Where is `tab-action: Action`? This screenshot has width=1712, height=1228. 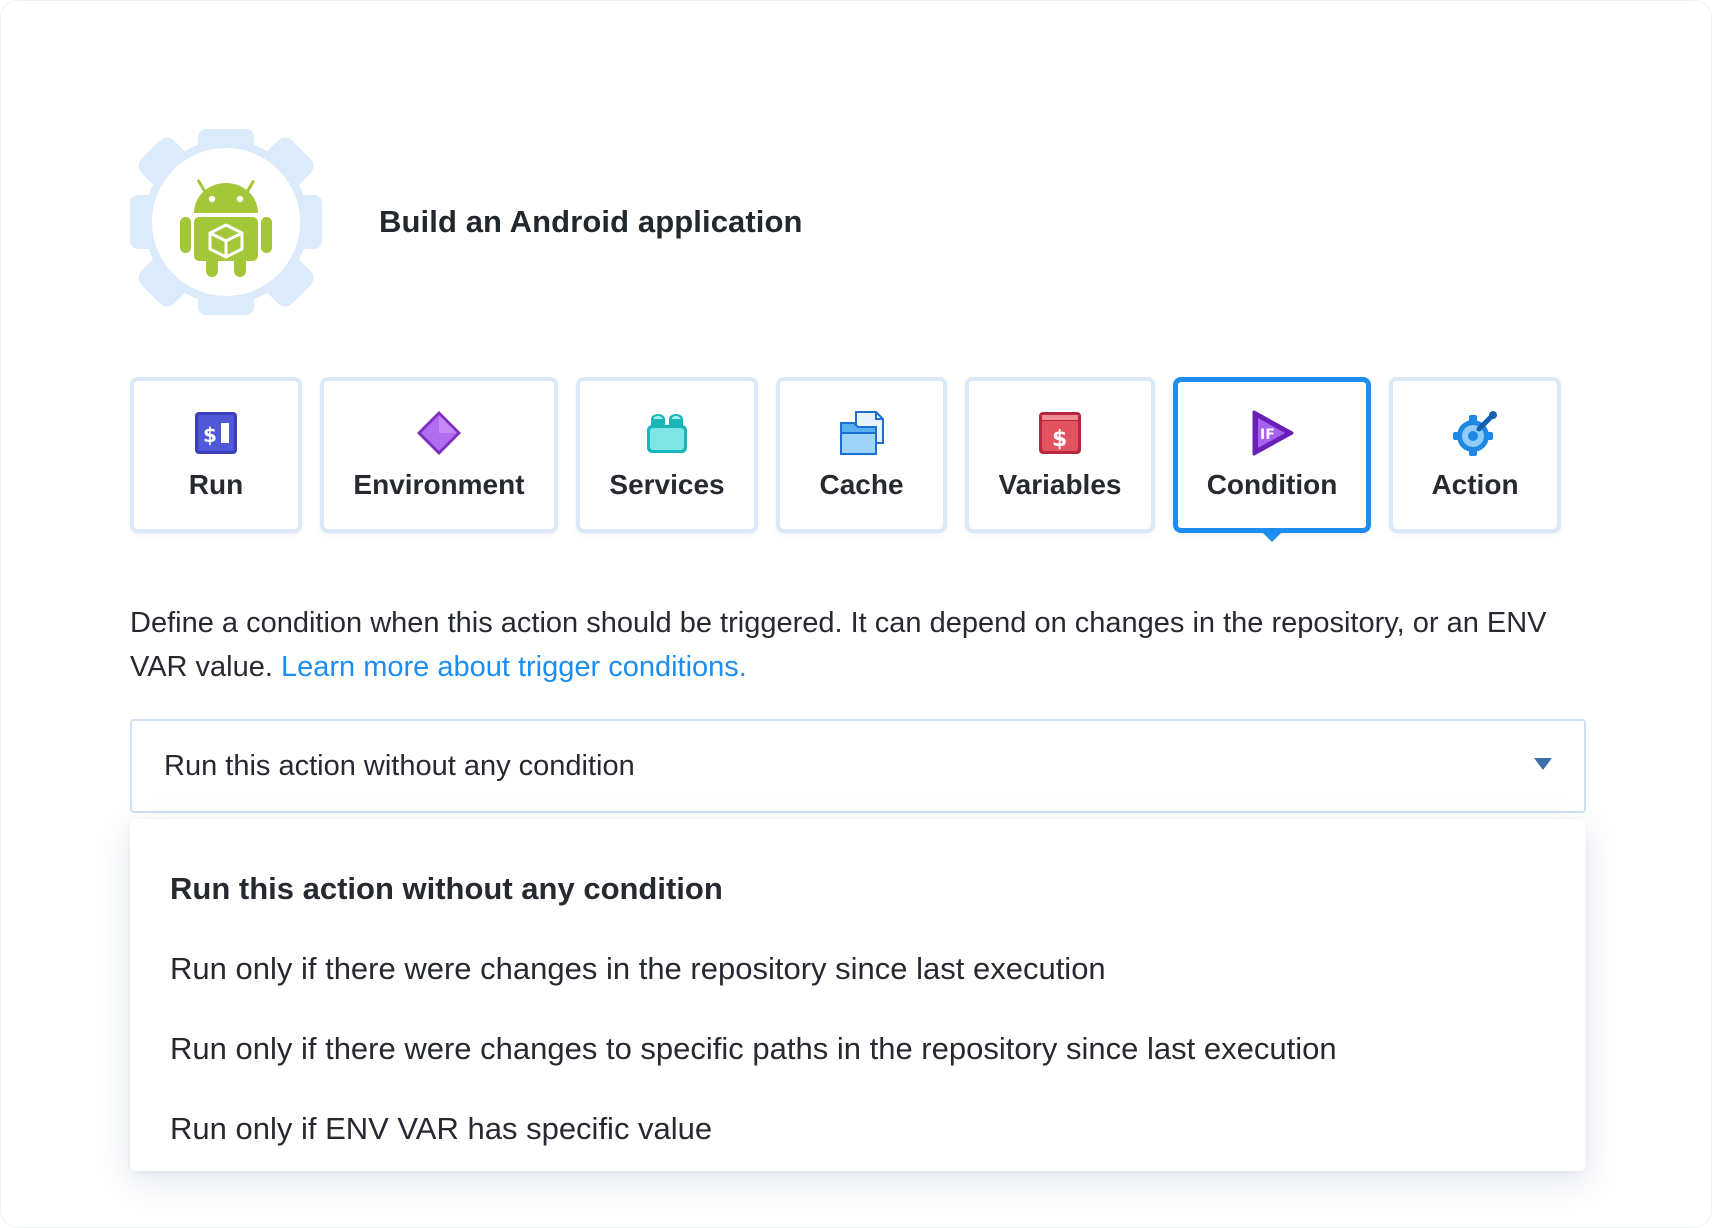
tab-action: Action is located at coordinates (1475, 455).